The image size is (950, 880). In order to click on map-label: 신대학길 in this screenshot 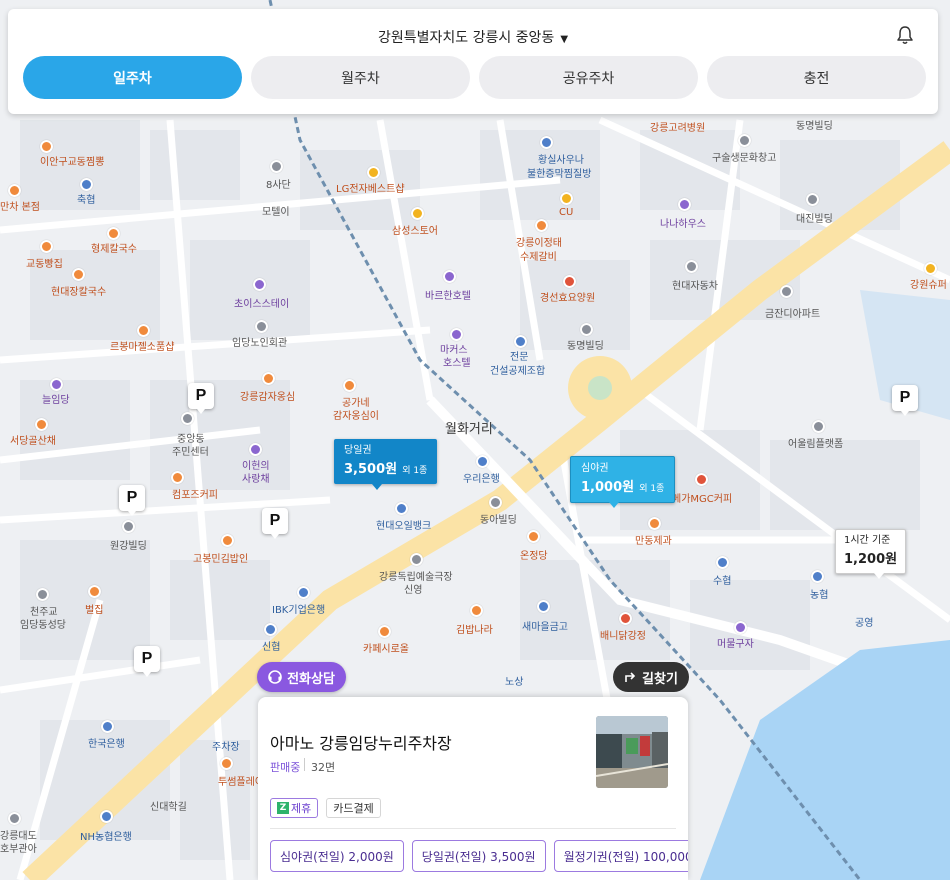, I will do `click(168, 807)`.